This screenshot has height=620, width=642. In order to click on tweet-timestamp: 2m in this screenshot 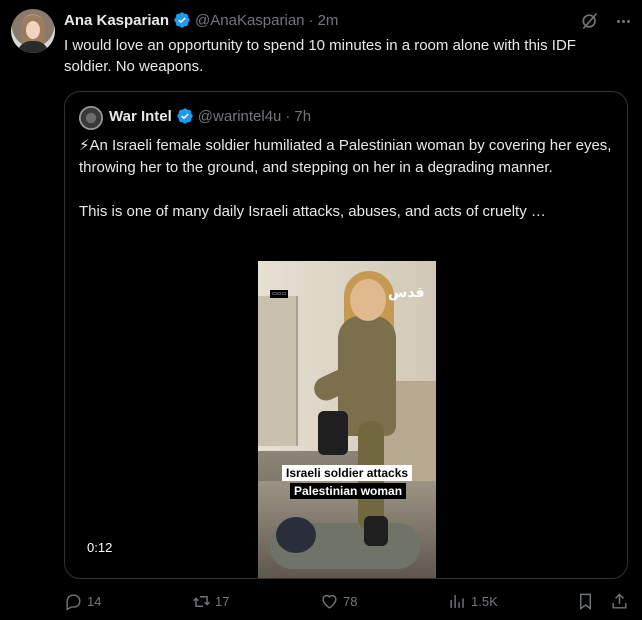, I will do `click(328, 20)`.